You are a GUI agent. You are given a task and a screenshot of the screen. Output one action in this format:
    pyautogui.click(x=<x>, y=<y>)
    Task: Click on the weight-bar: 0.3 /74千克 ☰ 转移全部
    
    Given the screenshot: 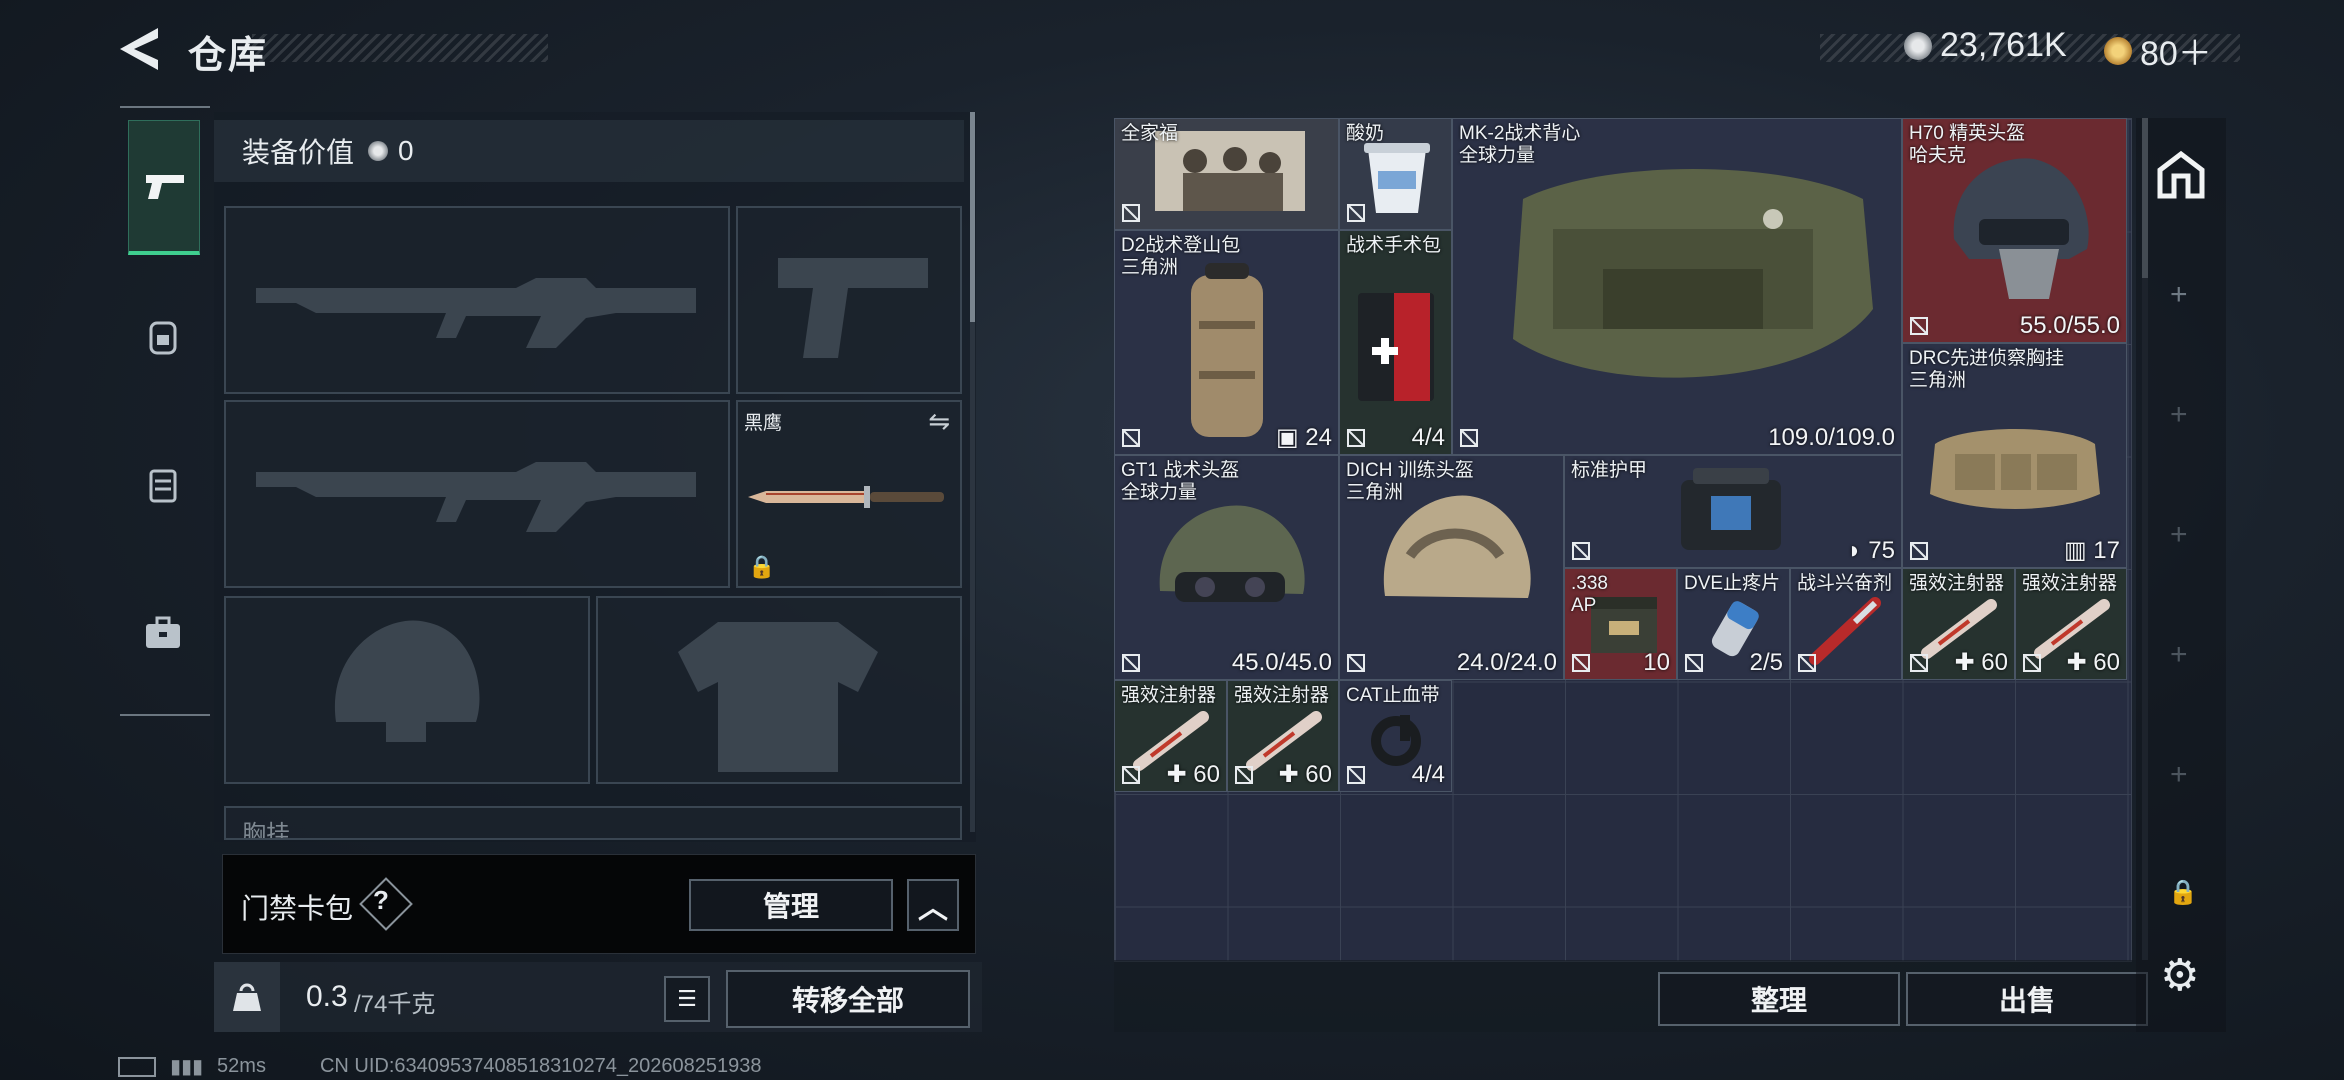 What is the action you would take?
    pyautogui.click(x=598, y=997)
    